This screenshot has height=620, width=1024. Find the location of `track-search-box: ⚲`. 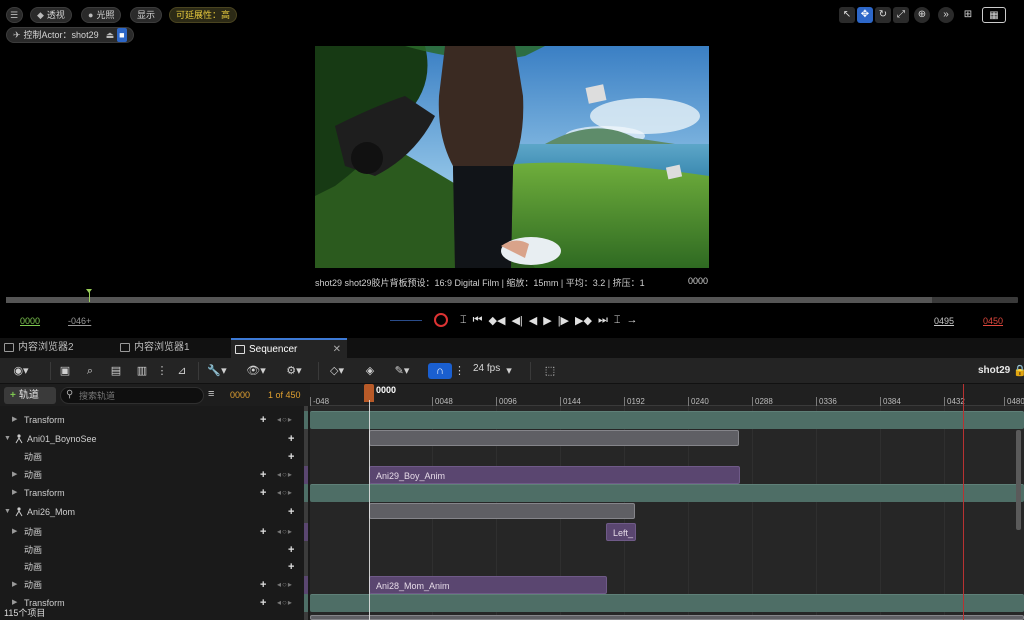

track-search-box: ⚲ is located at coordinates (132, 395).